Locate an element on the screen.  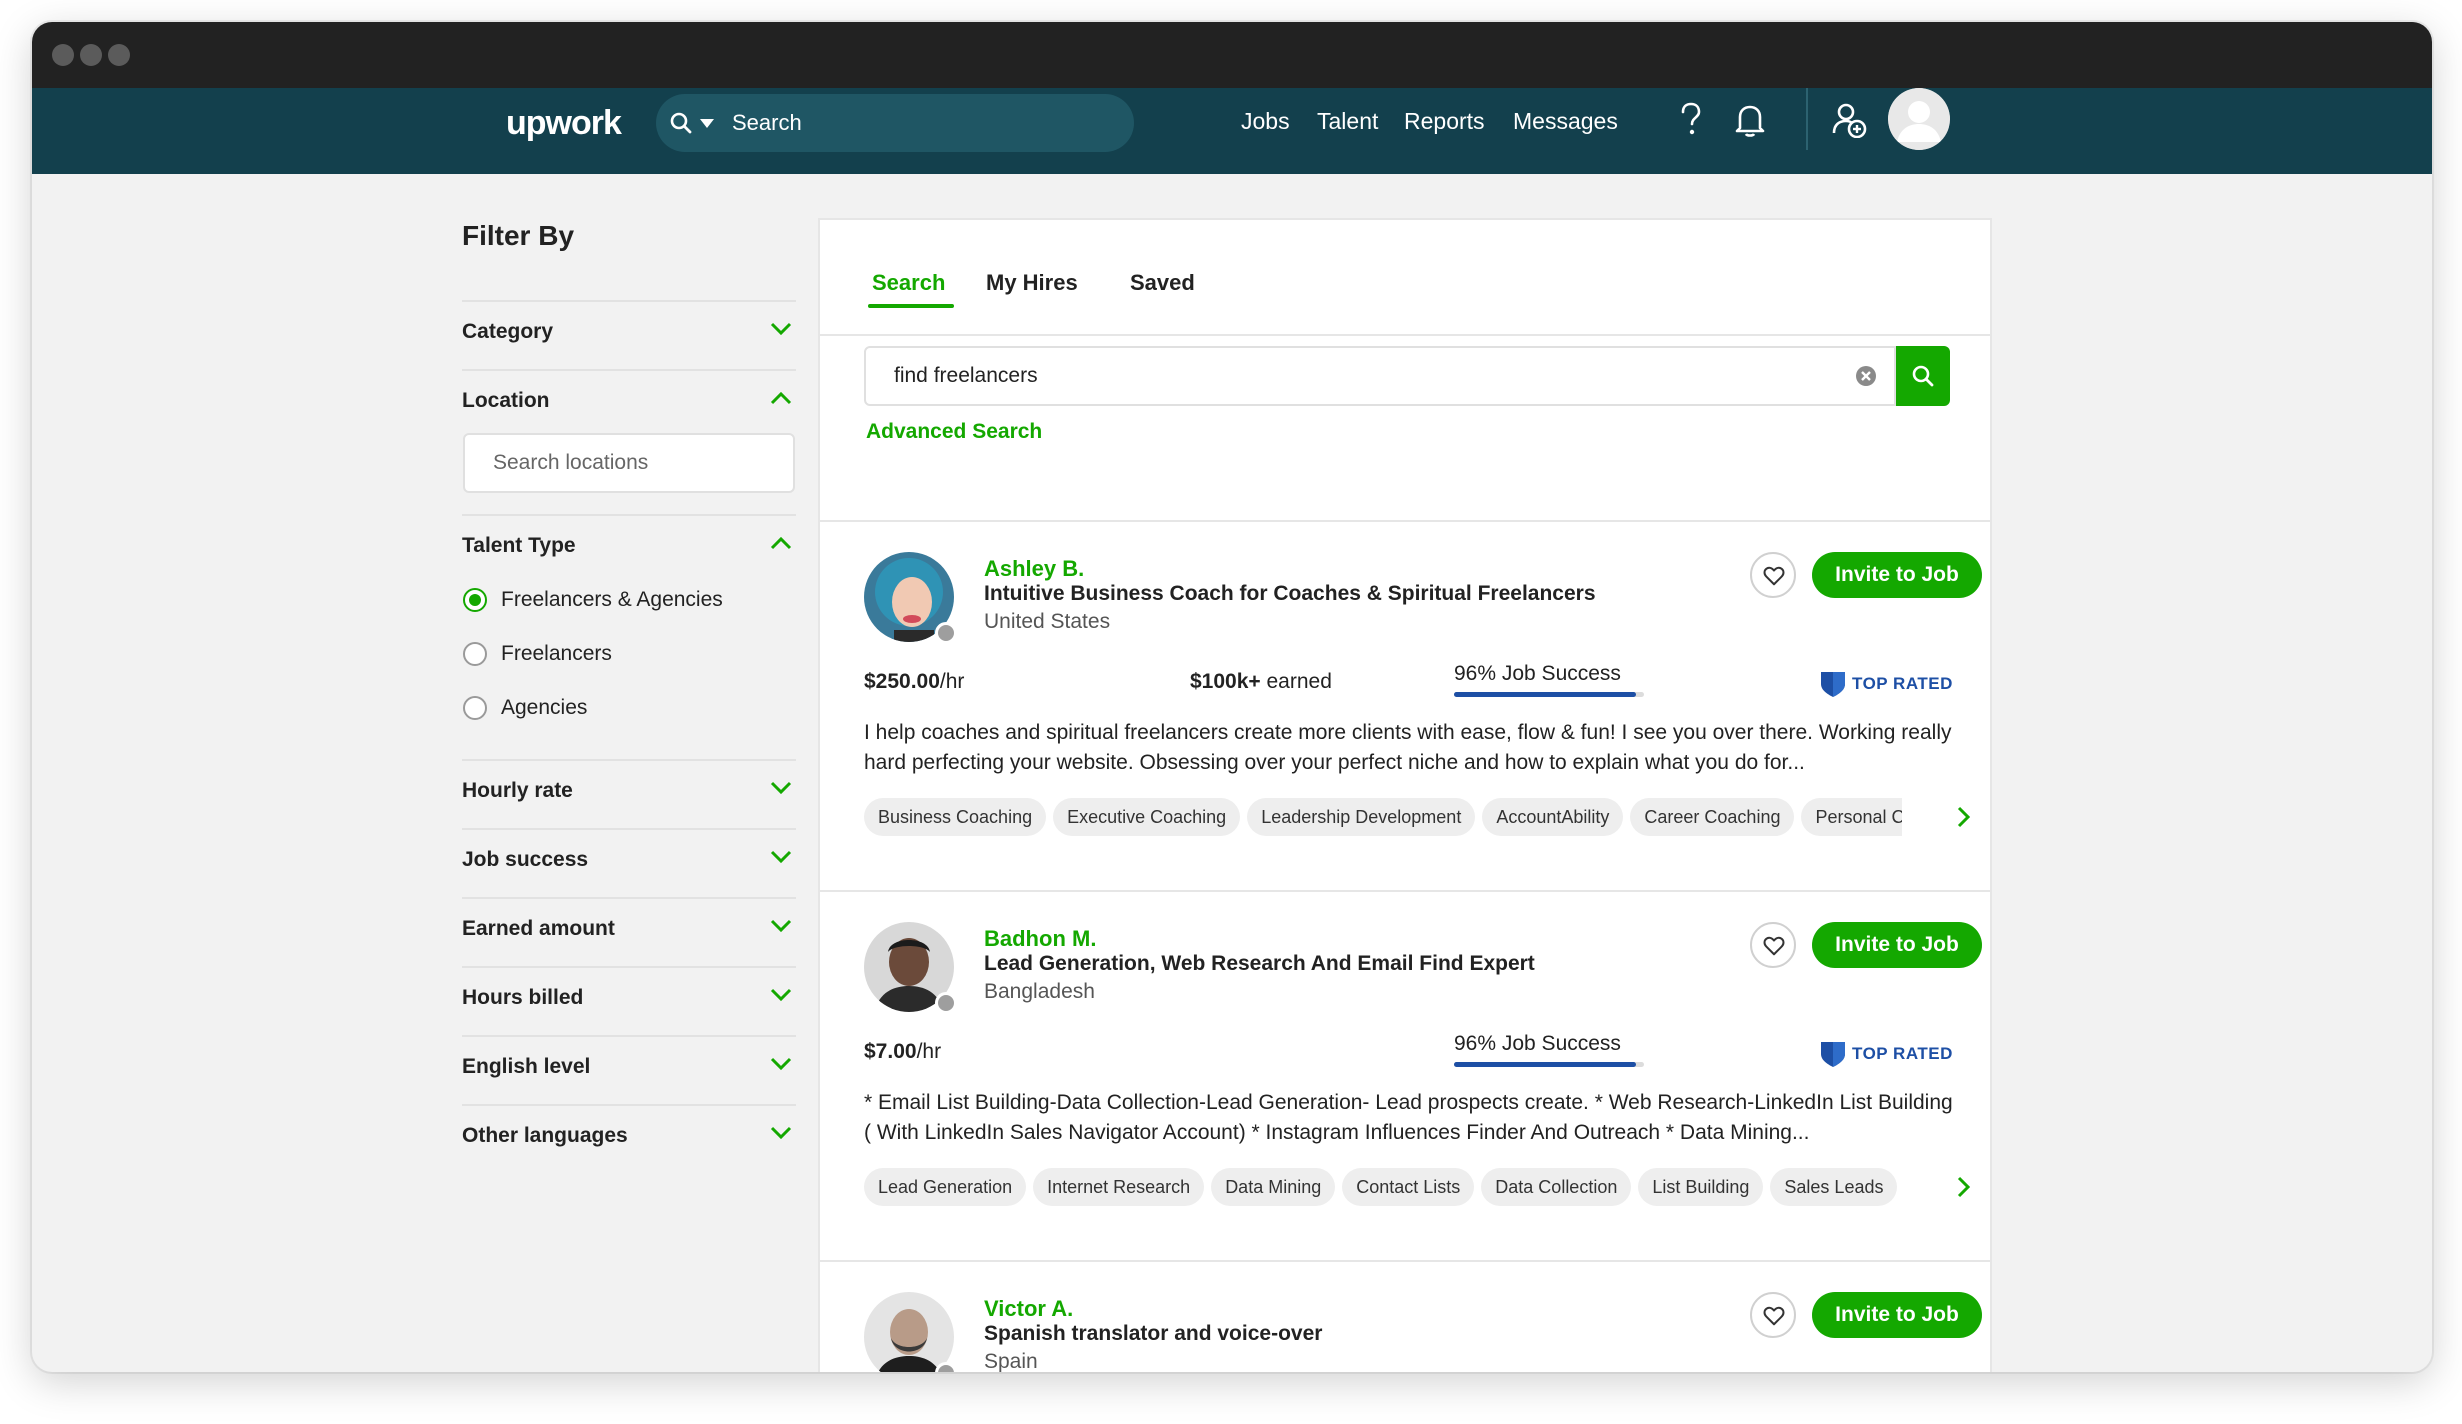
earned-value: $100k+ is located at coordinates (1225, 681).